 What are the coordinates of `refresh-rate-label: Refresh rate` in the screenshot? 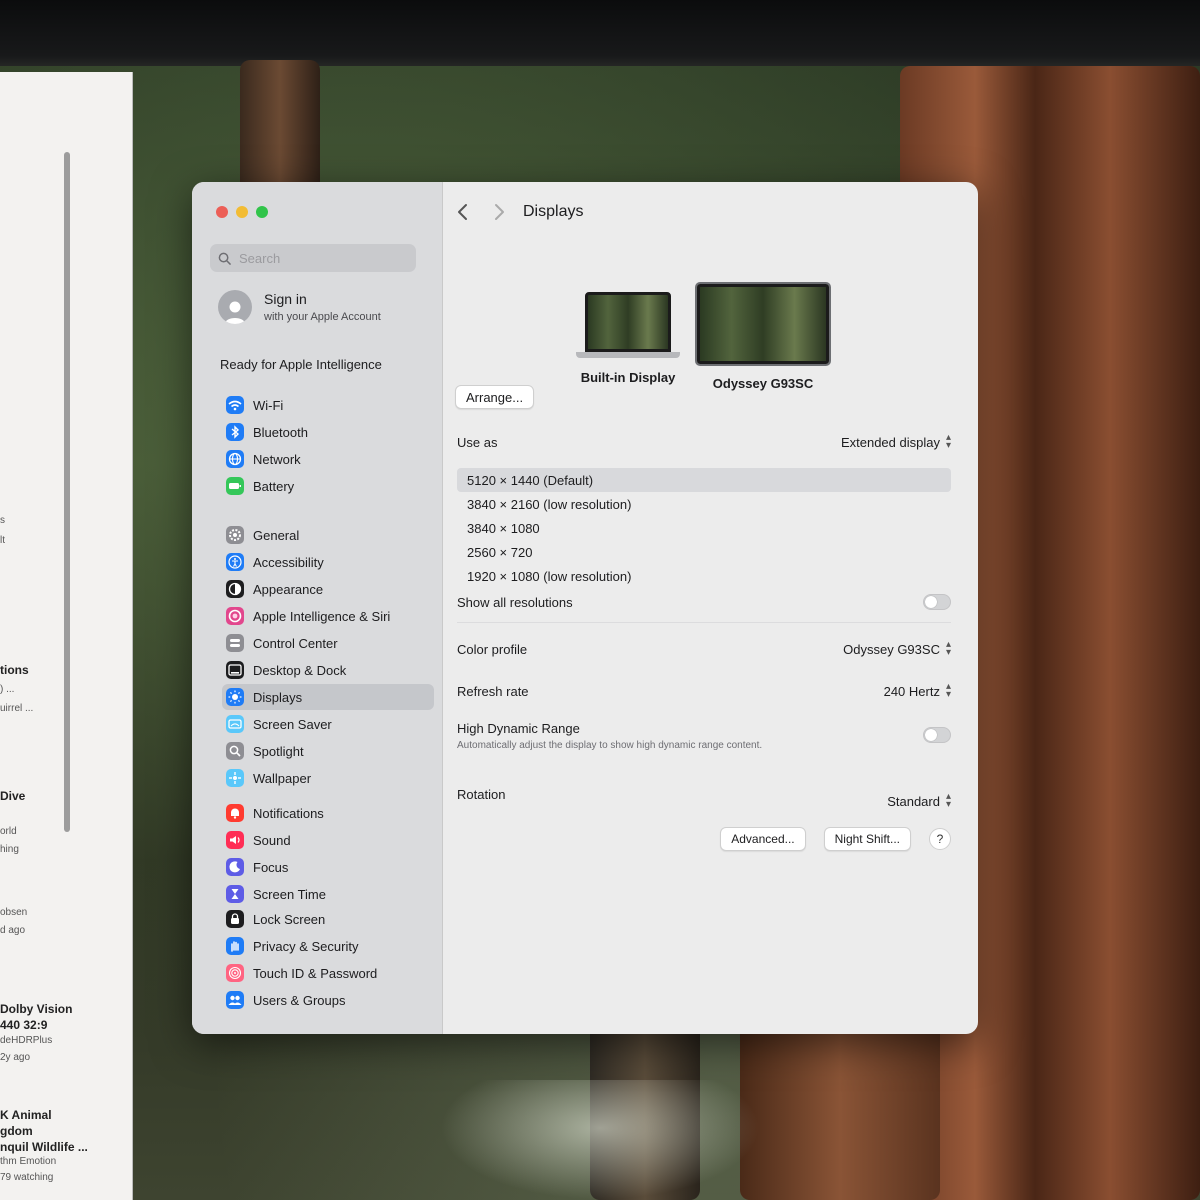 It's located at (493, 691).